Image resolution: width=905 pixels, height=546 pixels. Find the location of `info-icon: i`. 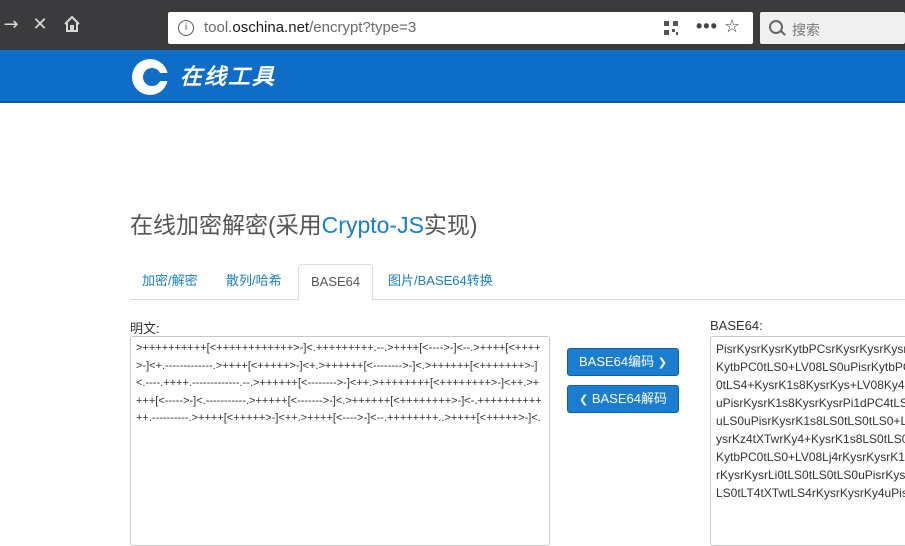

info-icon: i is located at coordinates (186, 28).